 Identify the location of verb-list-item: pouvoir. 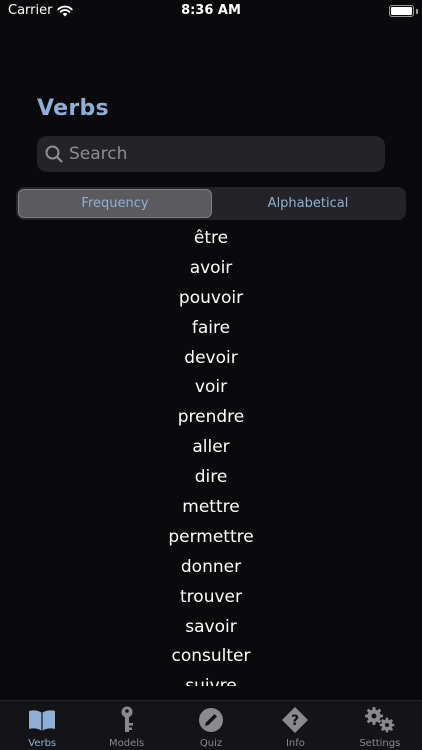
(211, 299).